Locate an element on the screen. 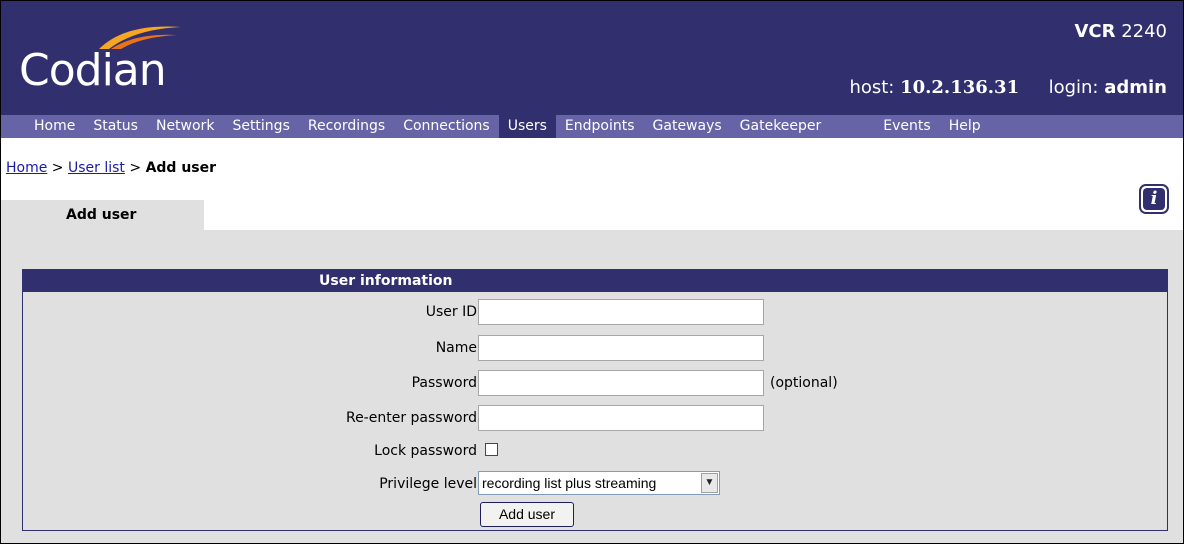 The height and width of the screenshot is (544, 1184). logo: Codian is located at coordinates (93, 70).